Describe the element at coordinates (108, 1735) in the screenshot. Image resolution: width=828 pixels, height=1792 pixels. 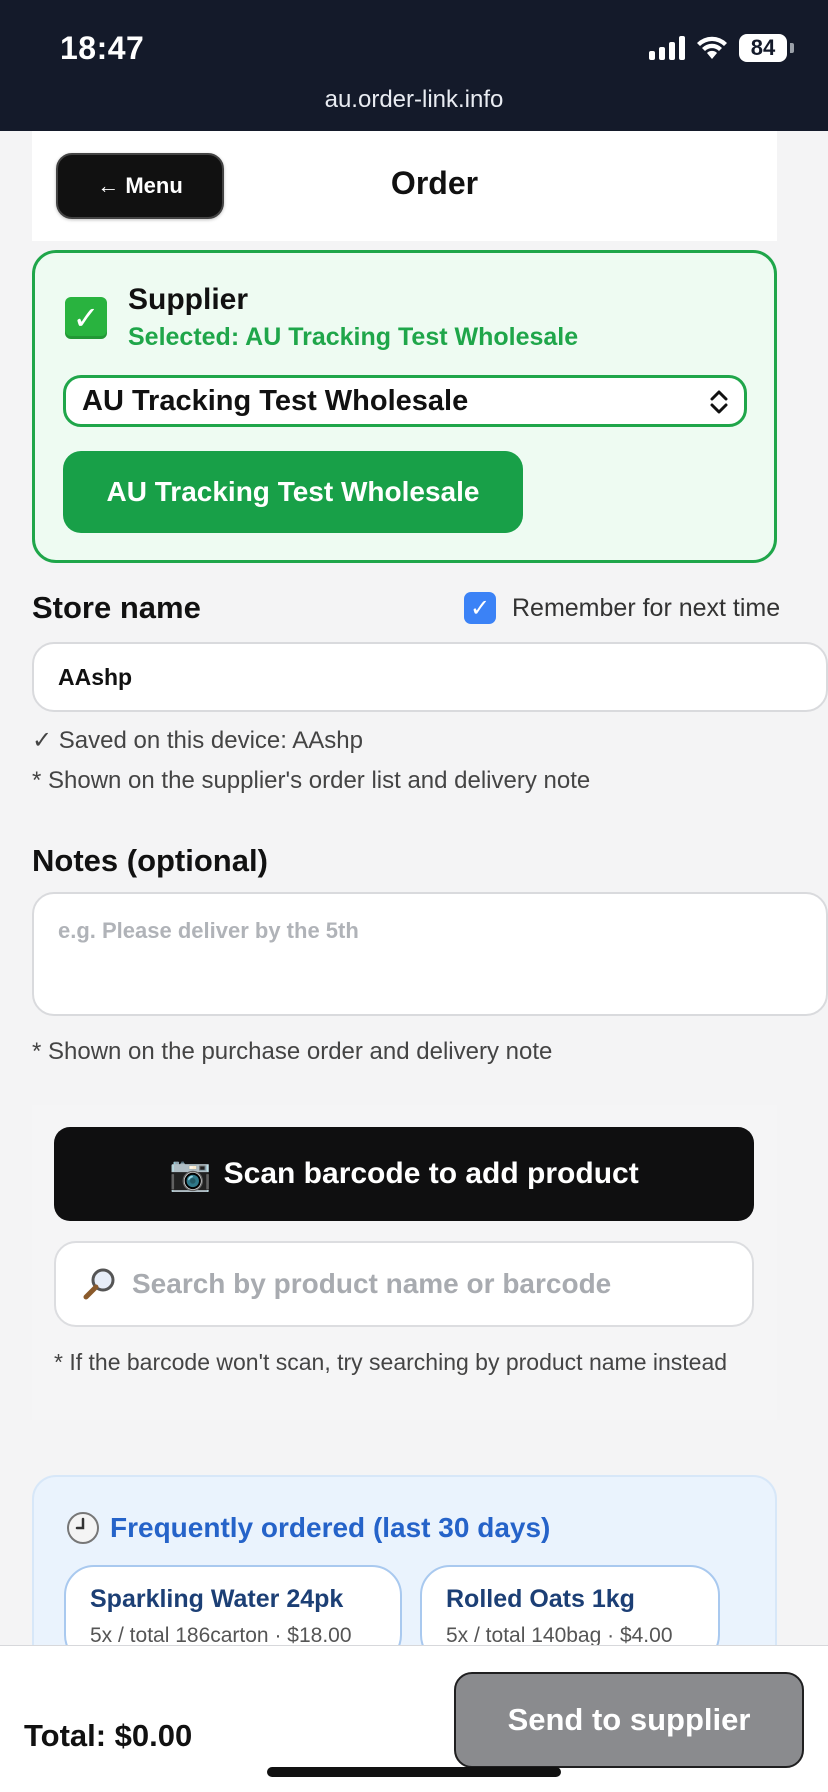
I see `order-total: Total: $0.00` at that location.